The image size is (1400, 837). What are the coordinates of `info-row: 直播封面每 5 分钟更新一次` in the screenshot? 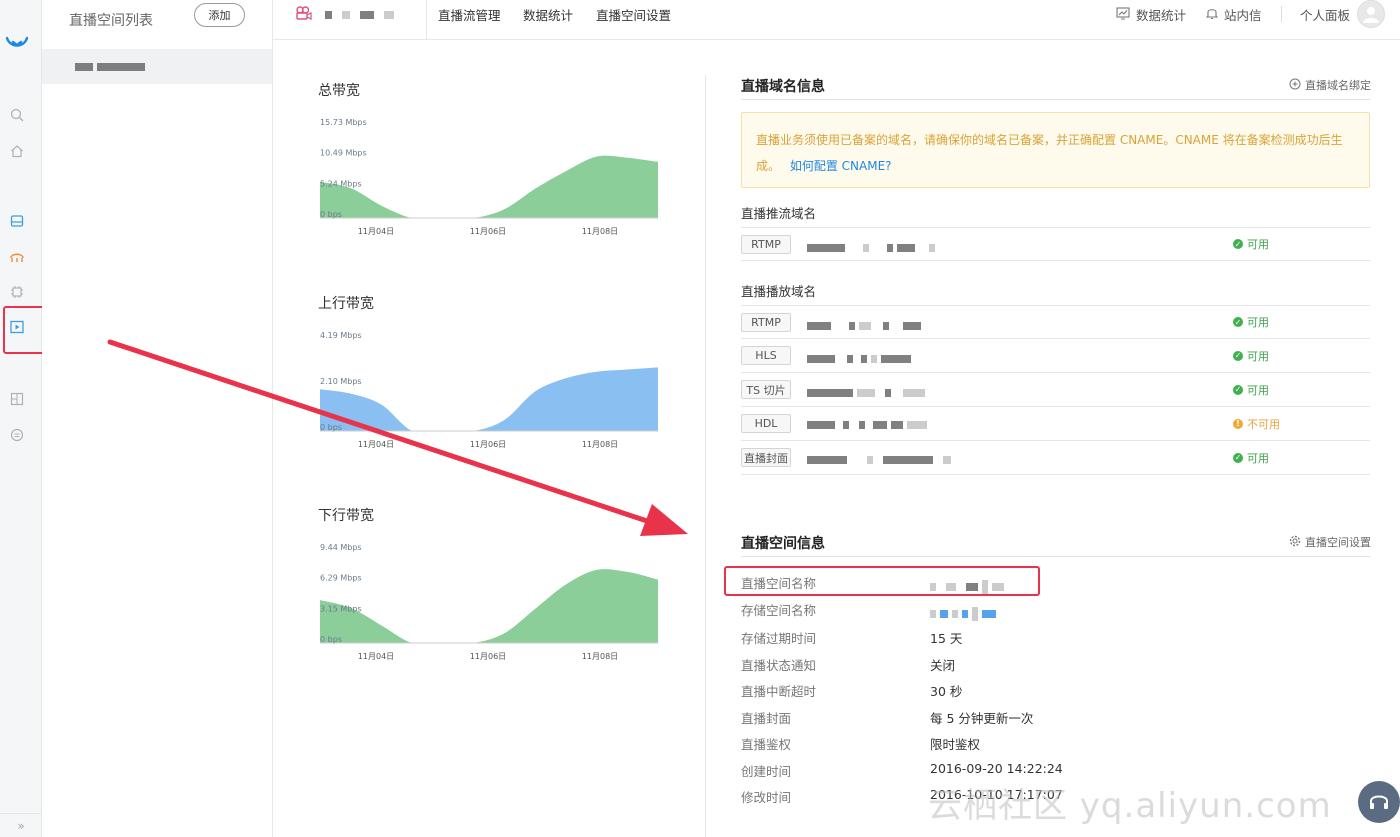 It's located at (887, 718).